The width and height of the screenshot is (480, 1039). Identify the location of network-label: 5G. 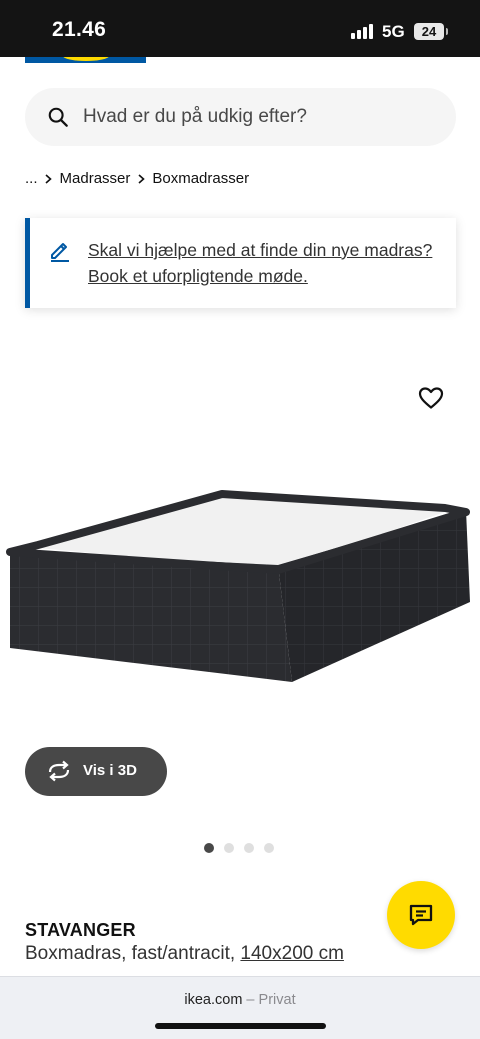
(393, 31).